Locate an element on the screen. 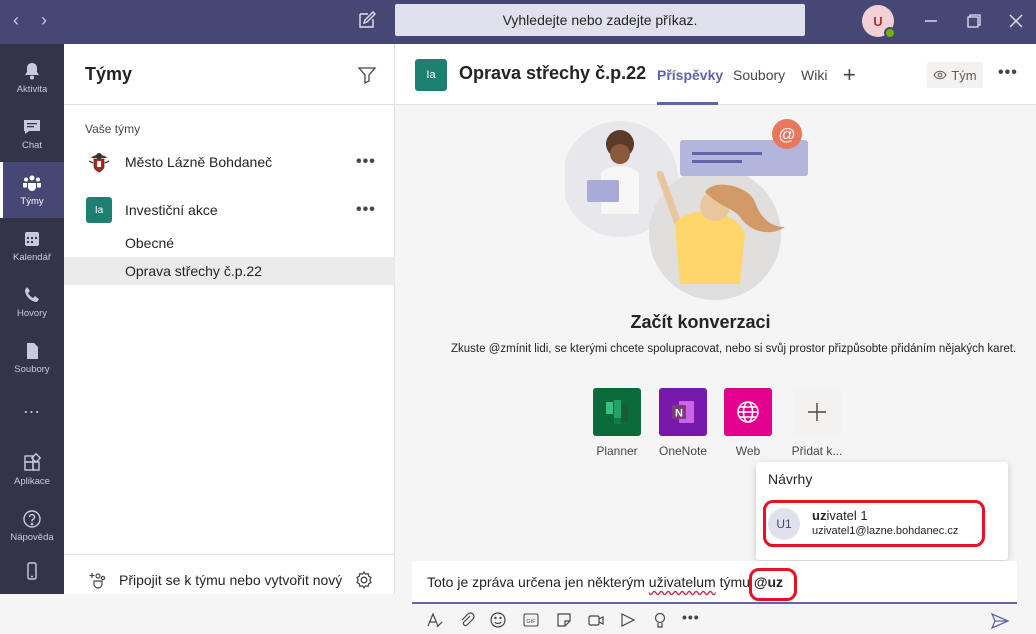 This screenshot has height=634, width=1036. app-tile-onenote: N is located at coordinates (683, 412).